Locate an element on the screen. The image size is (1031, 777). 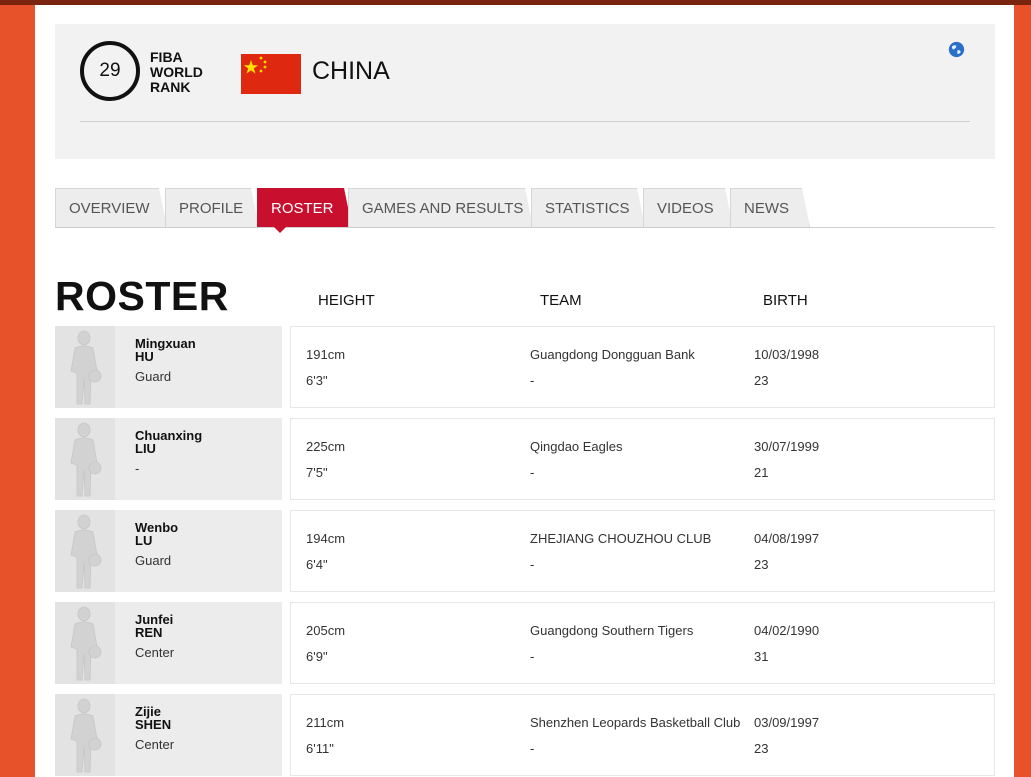
birth-date: 10/03/1998 is located at coordinates (787, 354).